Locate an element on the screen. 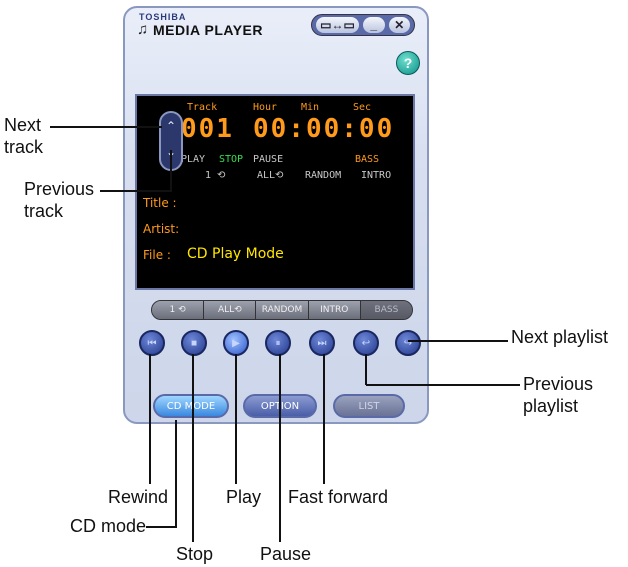  callout-line-cd-mode-h is located at coordinates (161, 527).